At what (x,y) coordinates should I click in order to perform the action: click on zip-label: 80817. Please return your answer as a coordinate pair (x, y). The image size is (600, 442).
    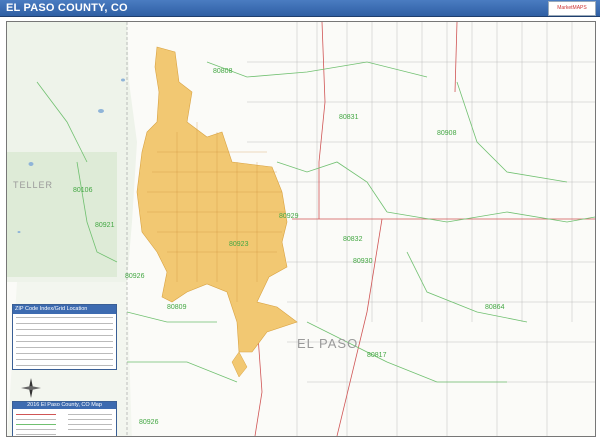
    Looking at the image, I should click on (377, 355).